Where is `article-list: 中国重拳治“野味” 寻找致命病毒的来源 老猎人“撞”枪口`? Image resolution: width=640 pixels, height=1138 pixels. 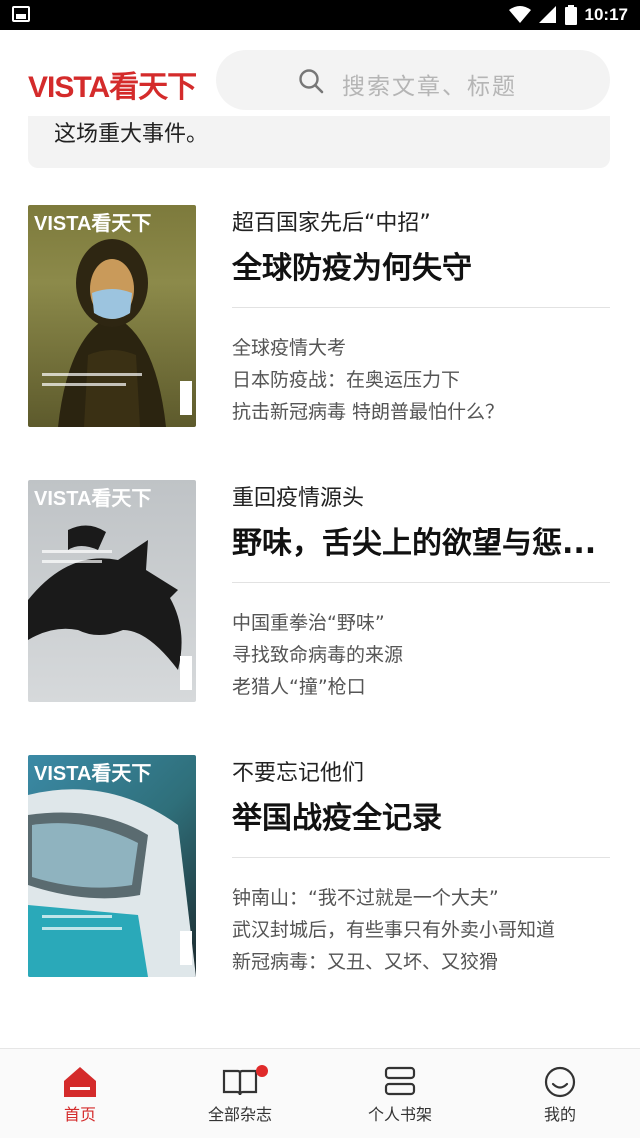 article-list: 中国重拳治“野味” 寻找致命病毒的来源 老猎人“撞”枪口 is located at coordinates (421, 656).